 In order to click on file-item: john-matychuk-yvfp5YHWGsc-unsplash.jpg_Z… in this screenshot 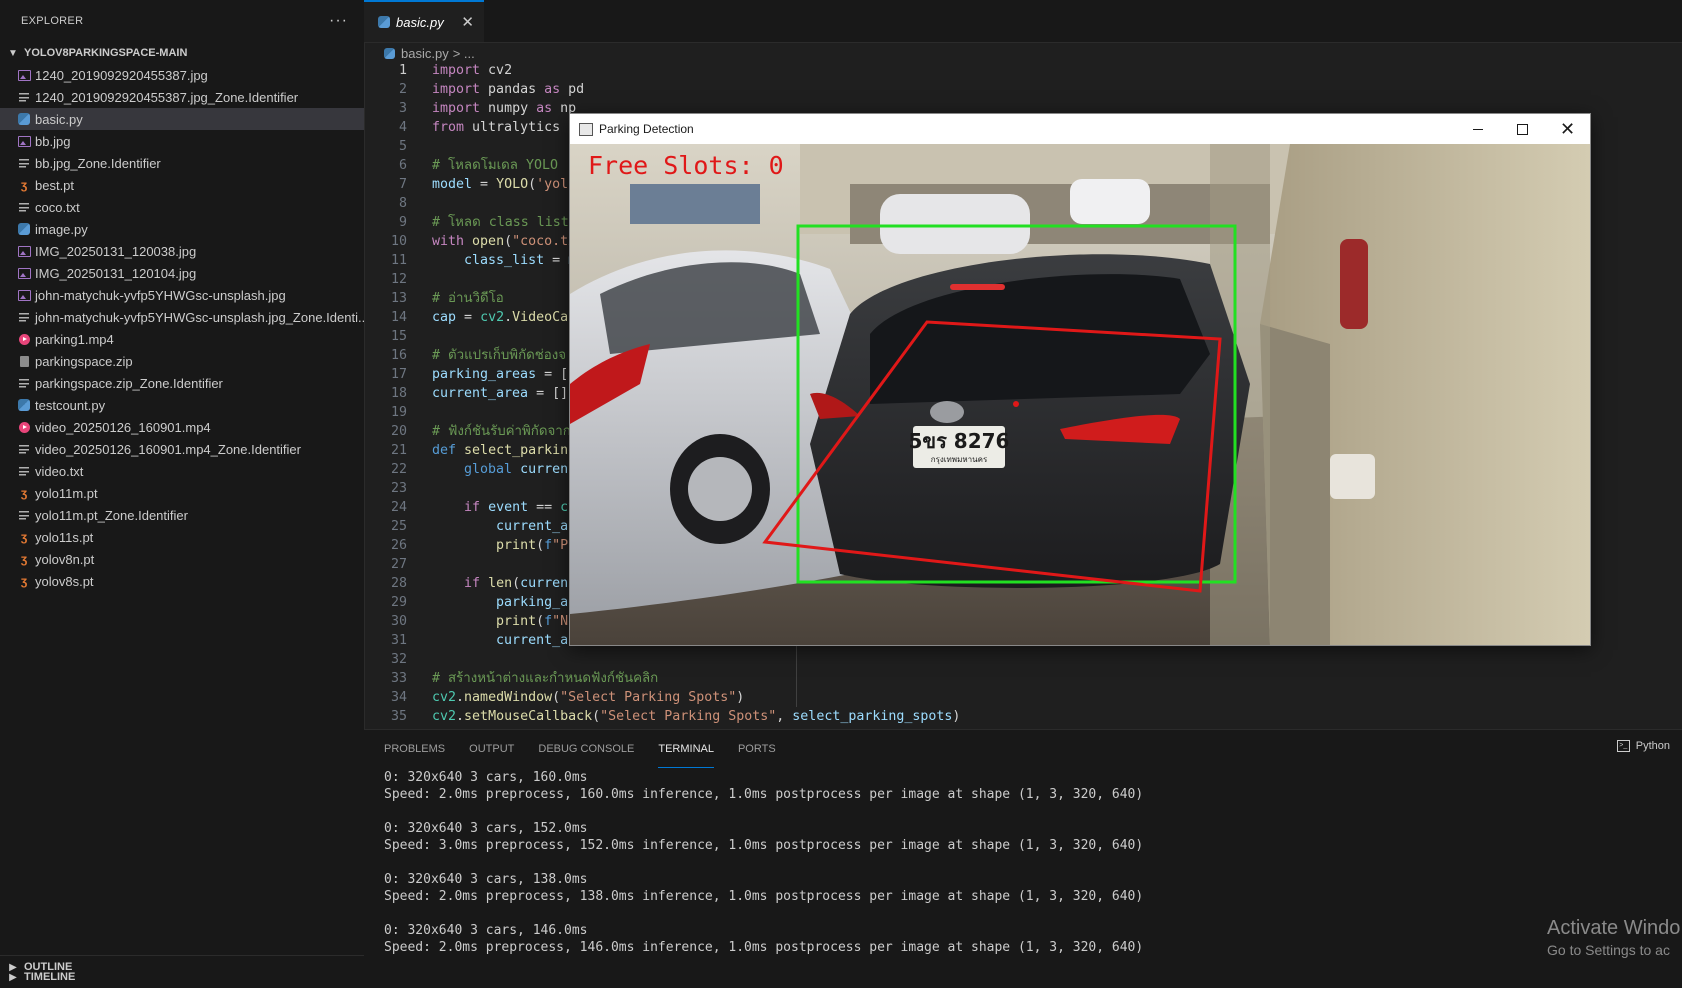, I will do `click(182, 317)`.